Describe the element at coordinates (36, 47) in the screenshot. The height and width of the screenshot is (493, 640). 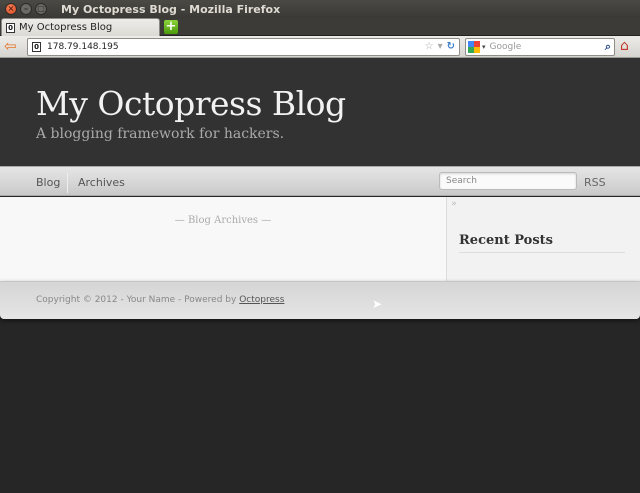
I see `site-identity-icon: 0` at that location.